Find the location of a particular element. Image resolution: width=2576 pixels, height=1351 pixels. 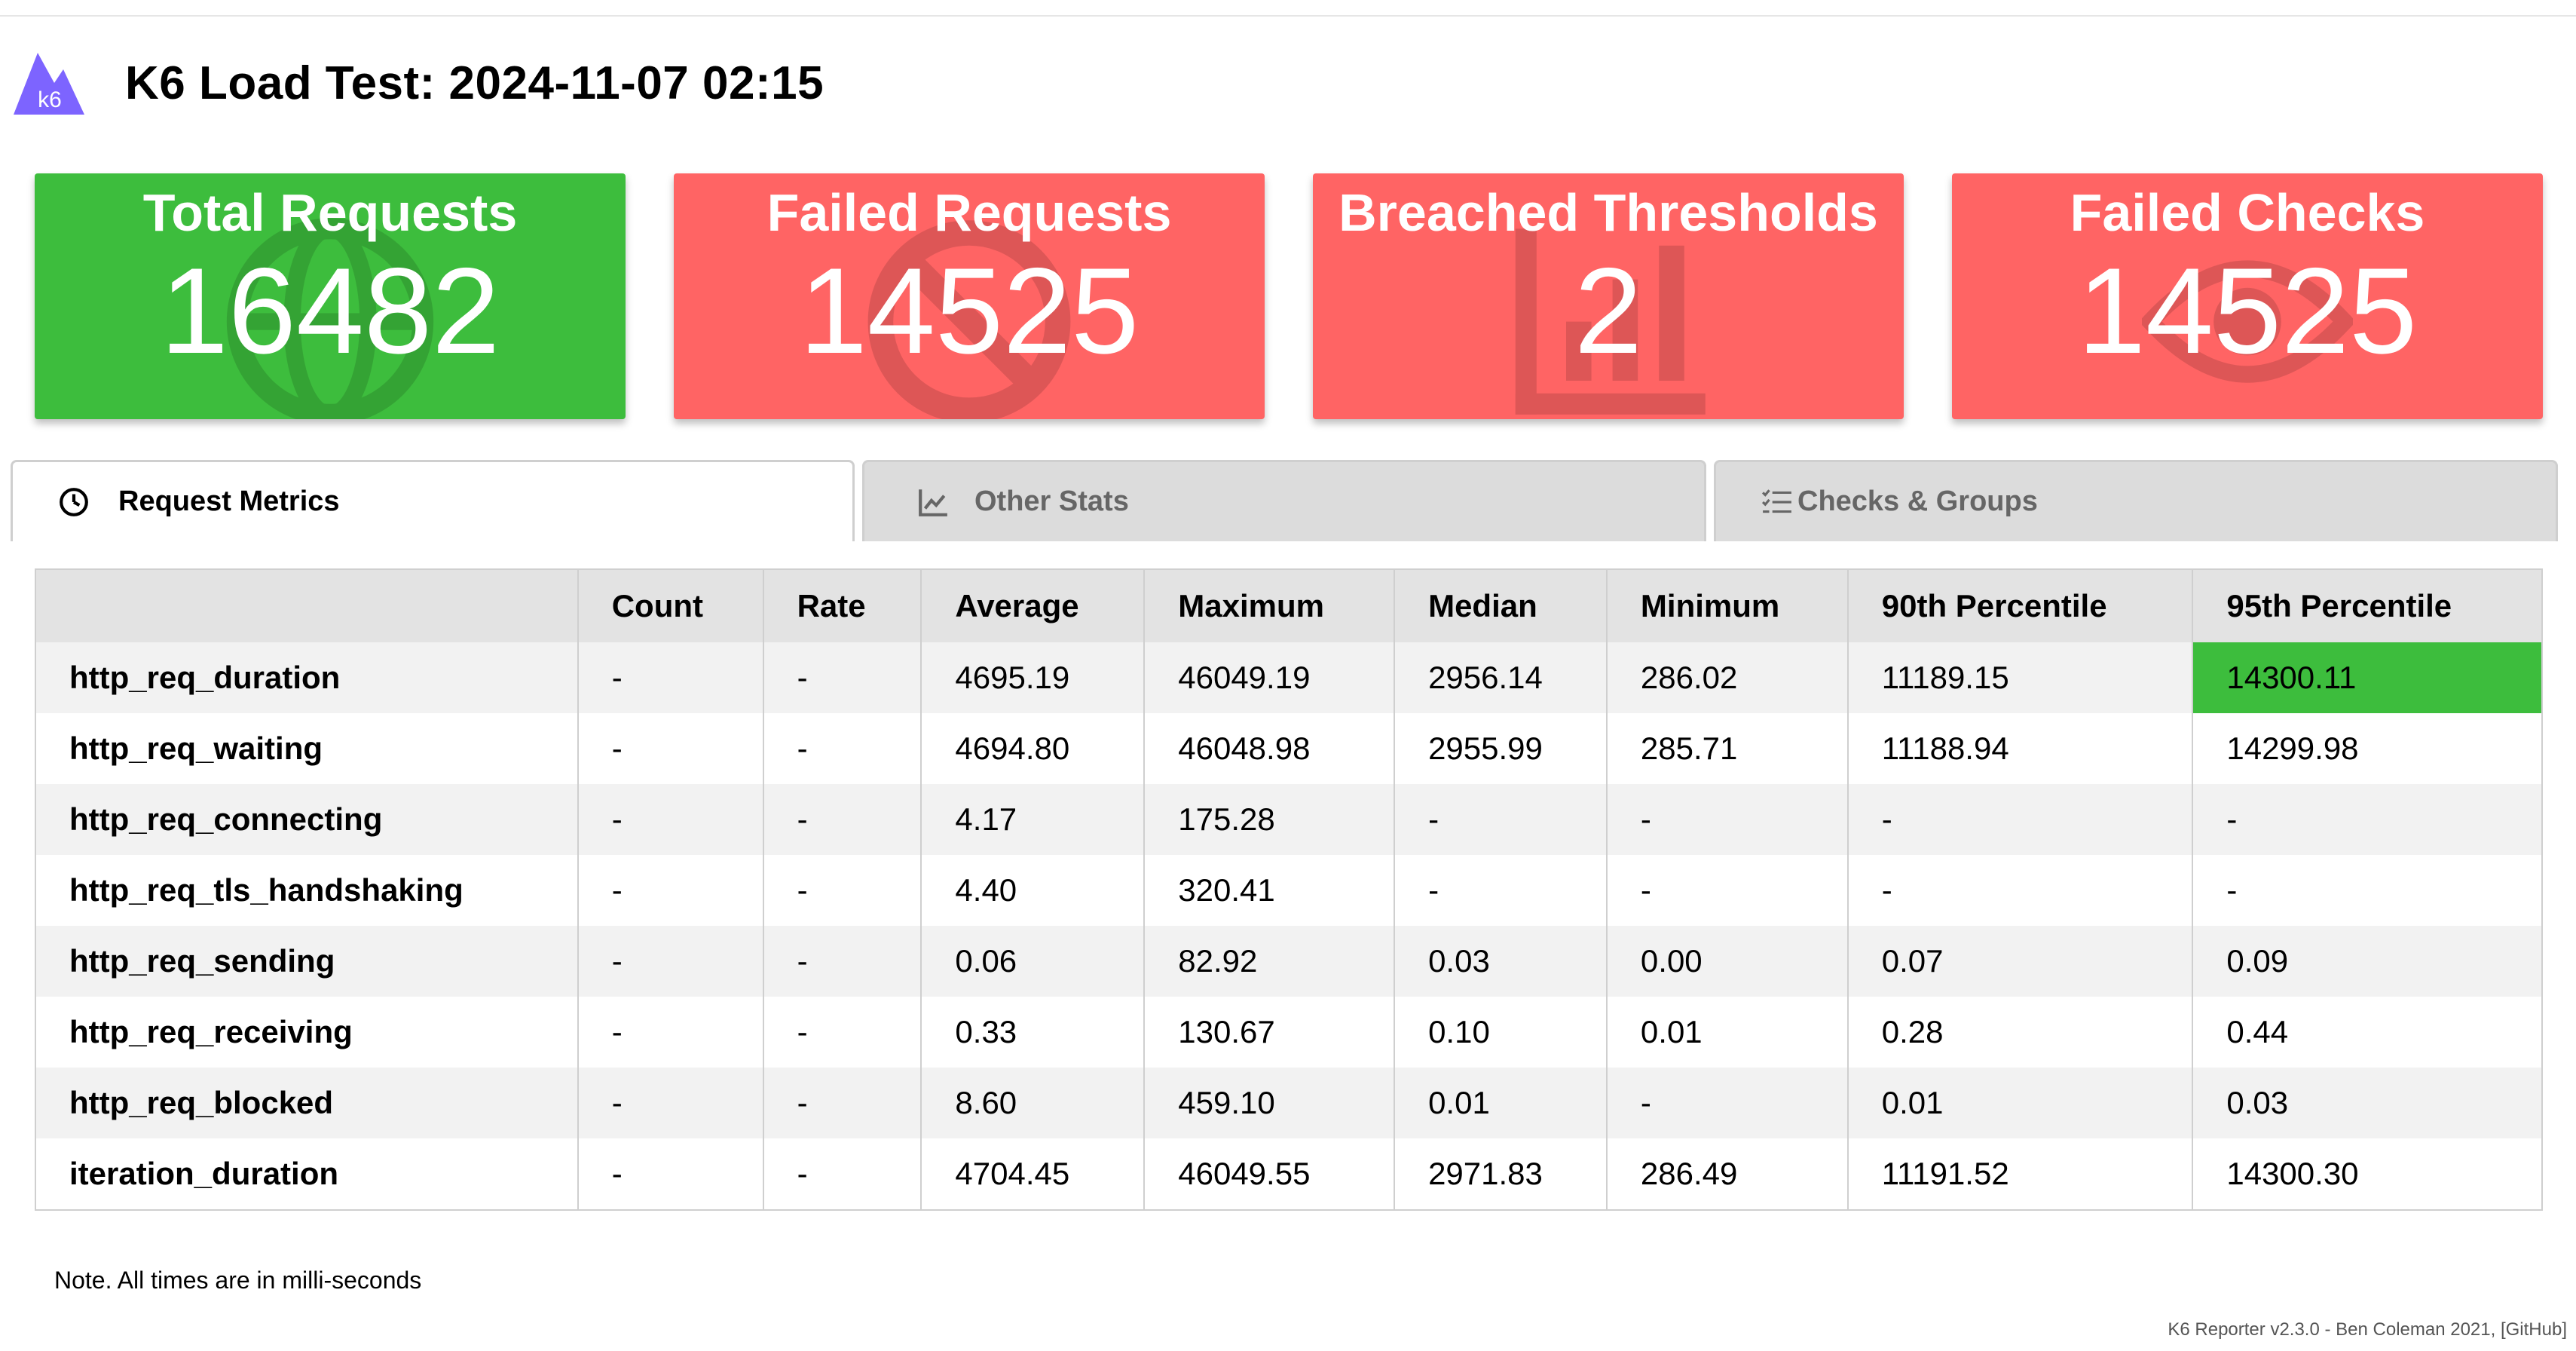

table-cell: 4.40 is located at coordinates (1033, 891).